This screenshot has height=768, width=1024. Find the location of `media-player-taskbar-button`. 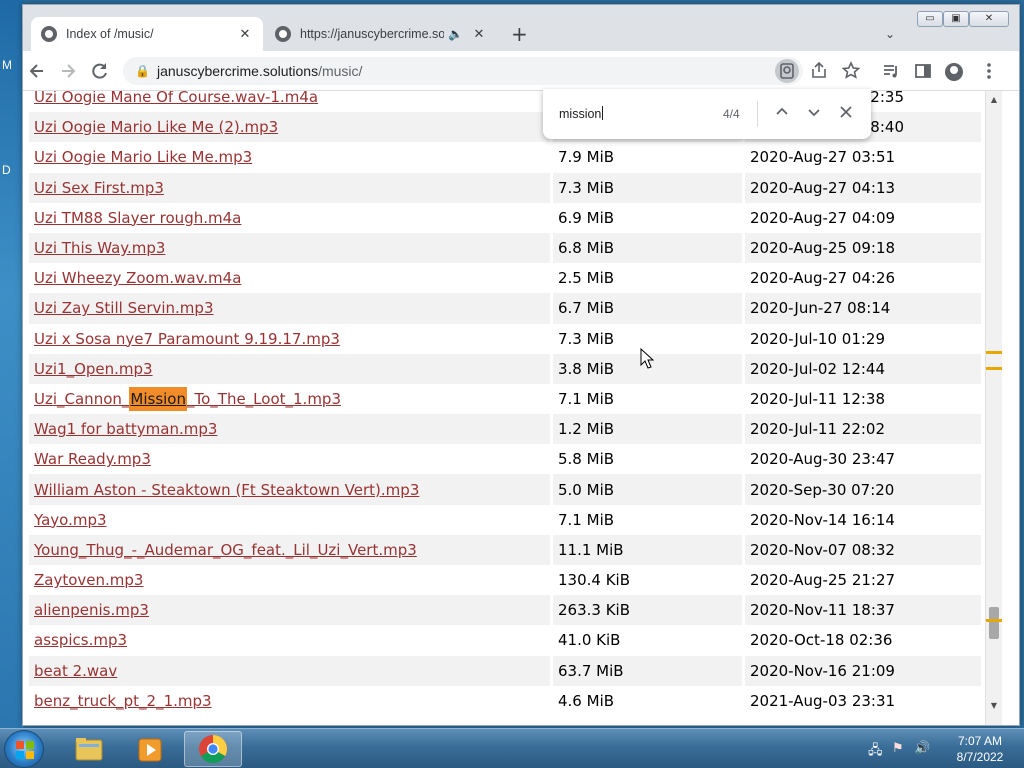

media-player-taskbar-button is located at coordinates (151, 749).